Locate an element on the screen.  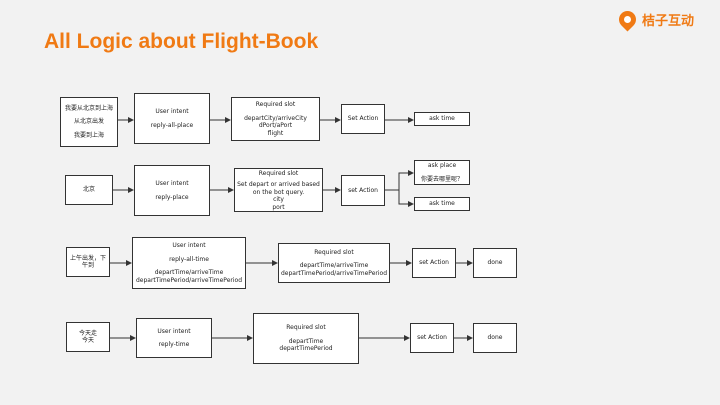
box-text: reply-all-place is located at coordinates (172, 125).